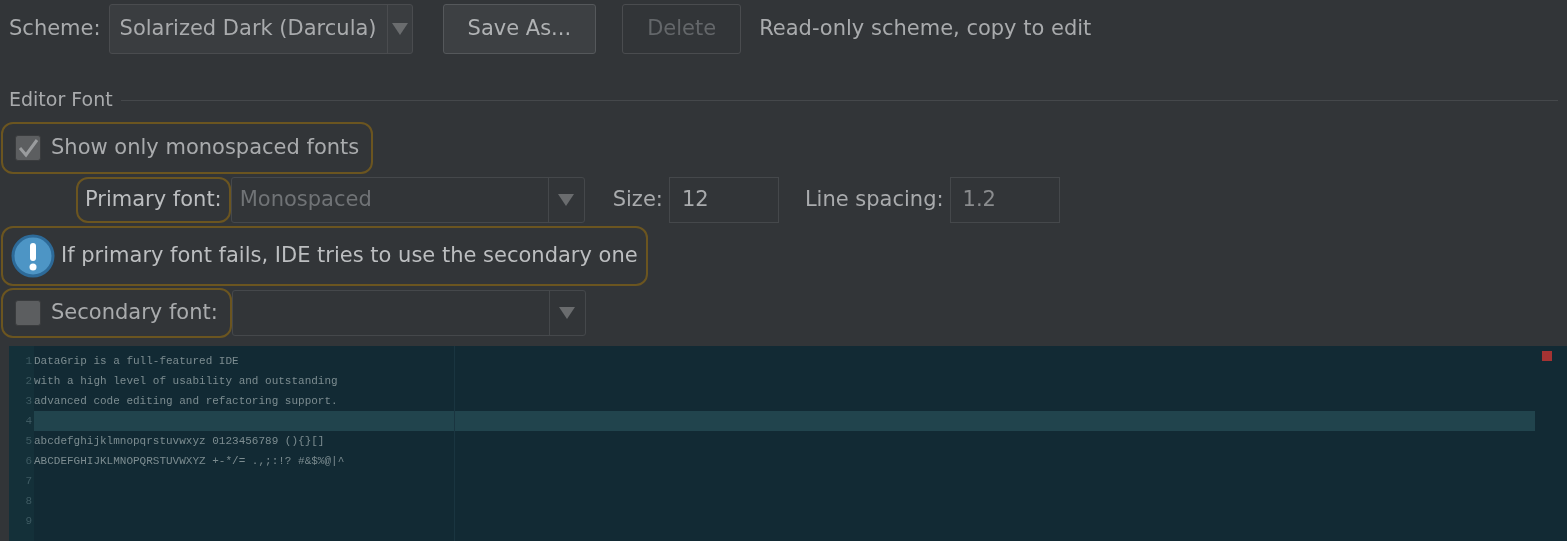 This screenshot has width=1567, height=541. I want to click on size-label: Size:, so click(637, 200).